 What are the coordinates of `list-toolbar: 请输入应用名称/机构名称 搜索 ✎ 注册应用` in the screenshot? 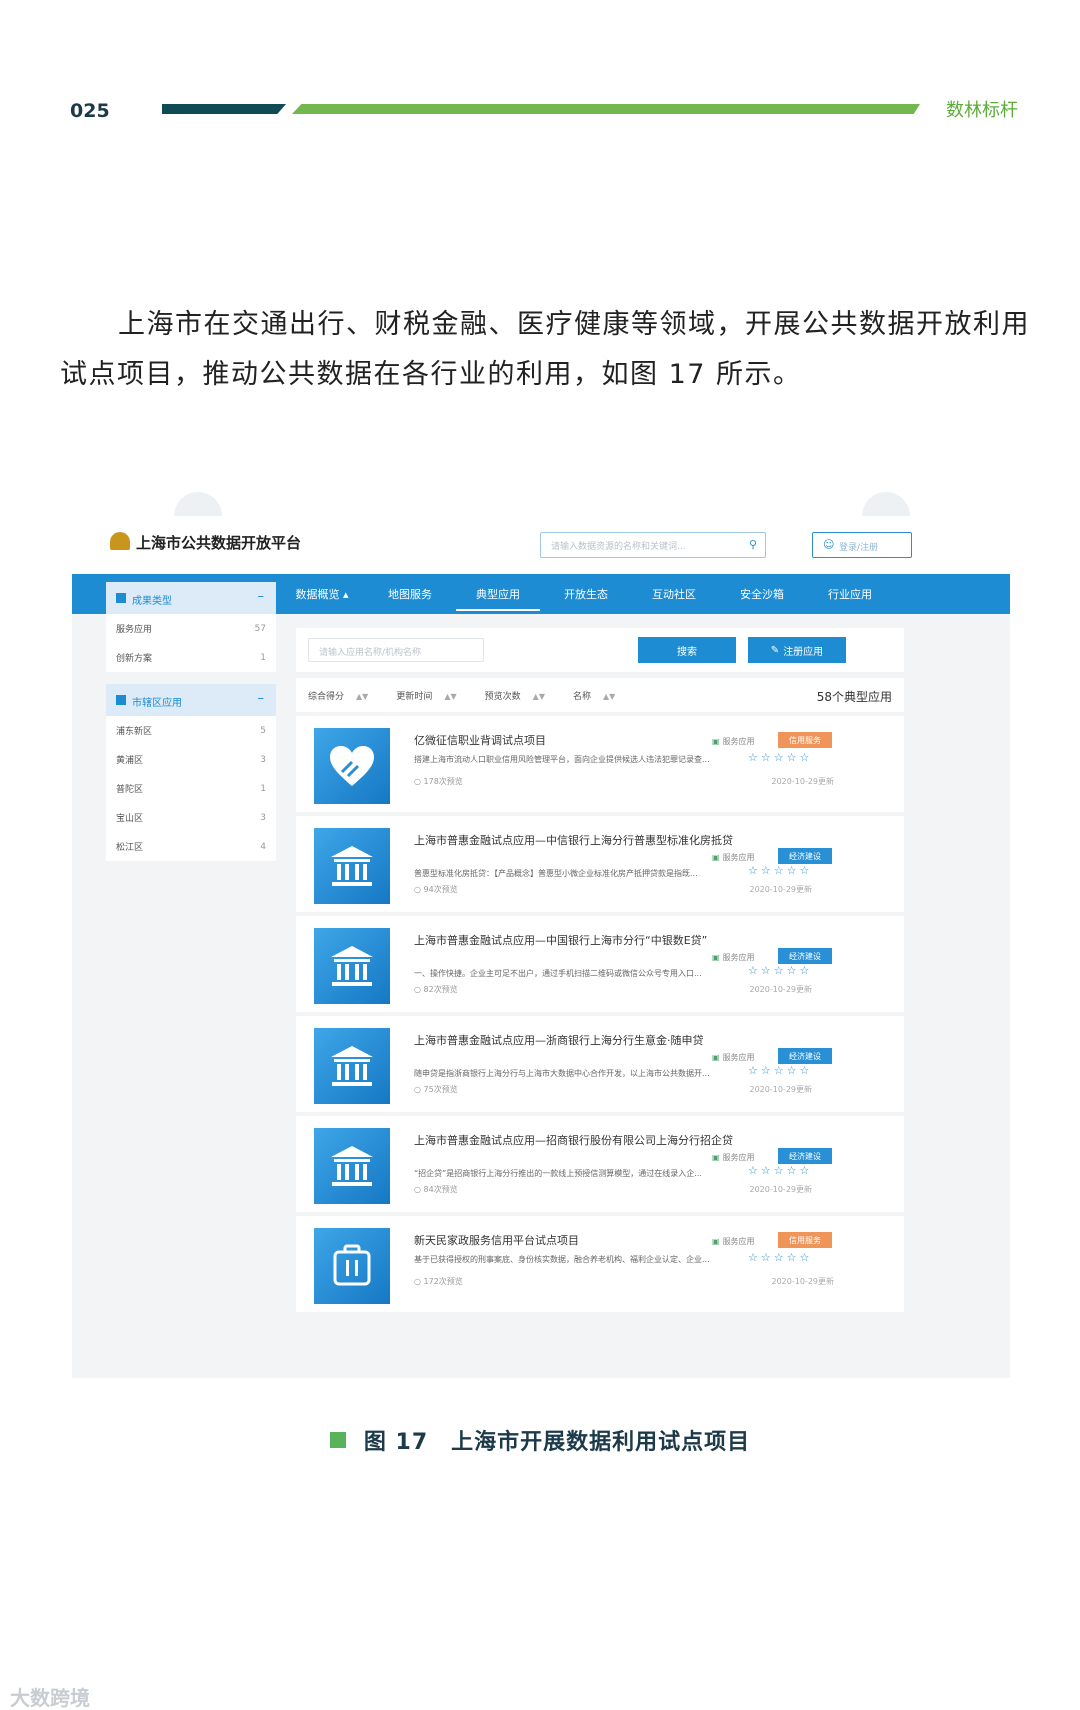 It's located at (600, 650).